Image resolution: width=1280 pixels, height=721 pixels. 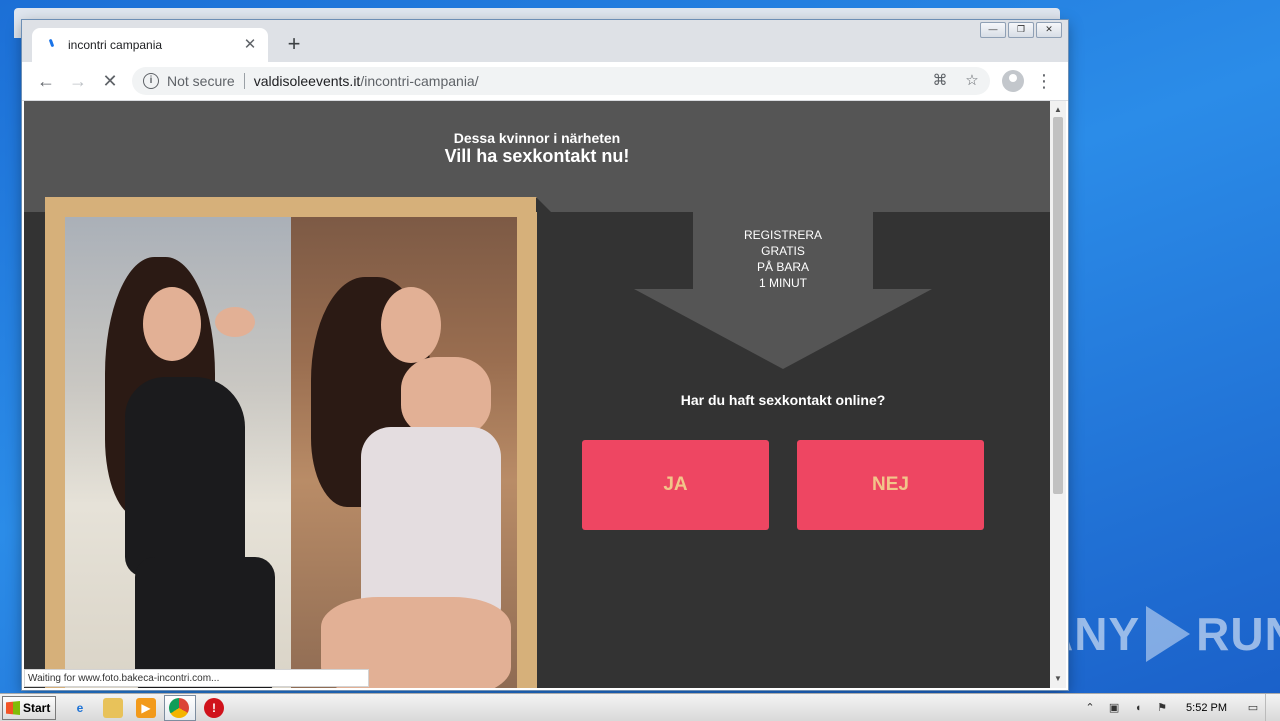 I want to click on anyrun-watermark: ANY RUN, so click(x=1160, y=634).